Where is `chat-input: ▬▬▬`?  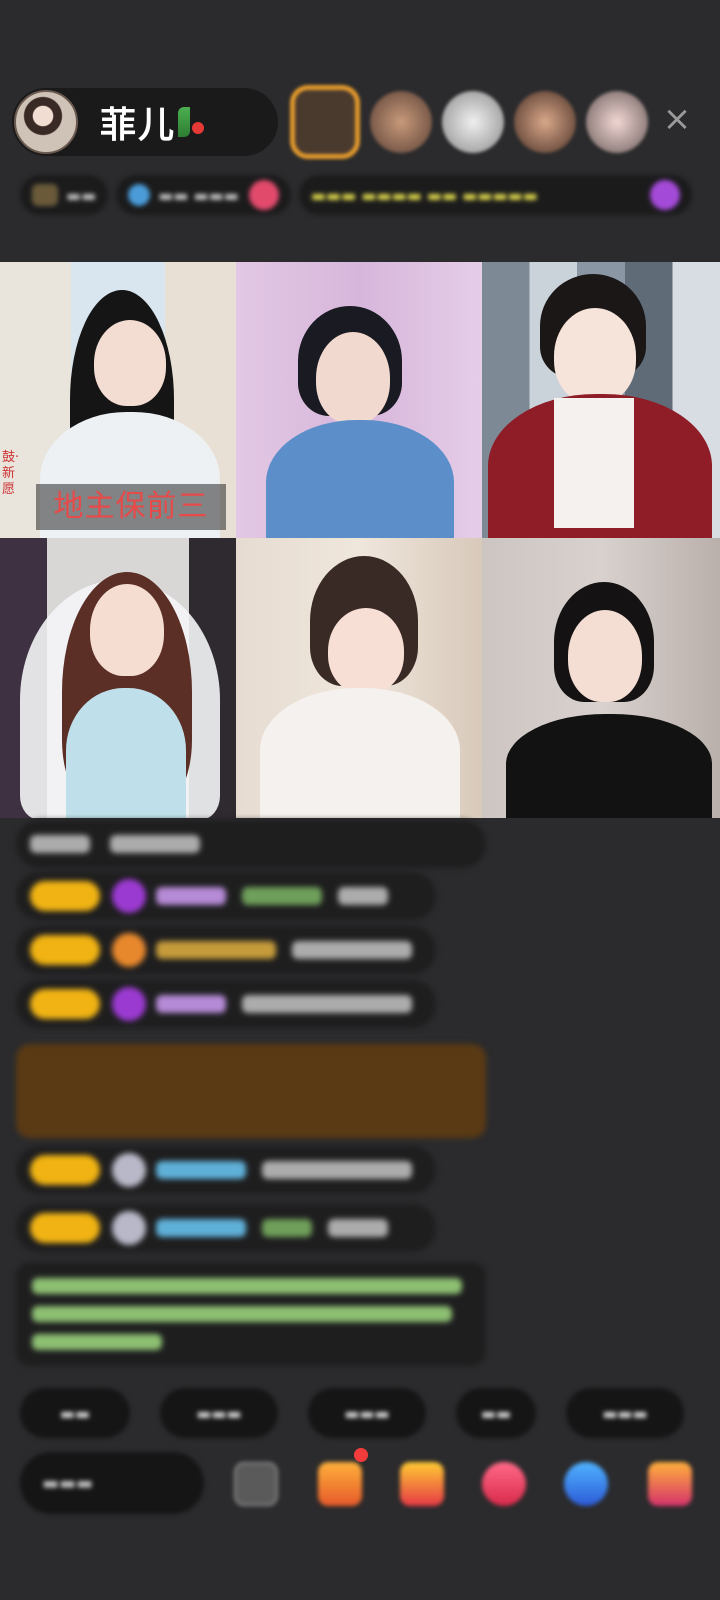
chat-input: ▬▬▬ is located at coordinates (112, 1483).